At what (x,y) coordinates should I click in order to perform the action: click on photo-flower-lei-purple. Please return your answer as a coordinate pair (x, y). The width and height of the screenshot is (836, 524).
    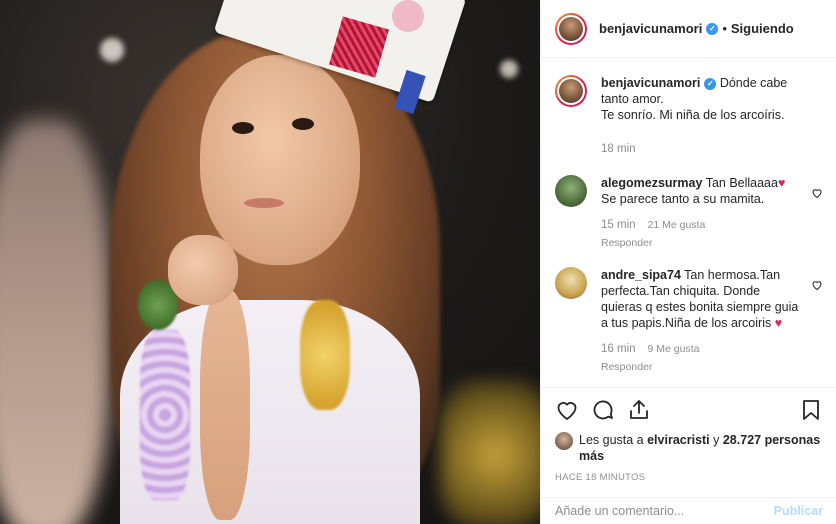
    Looking at the image, I should click on (165, 415).